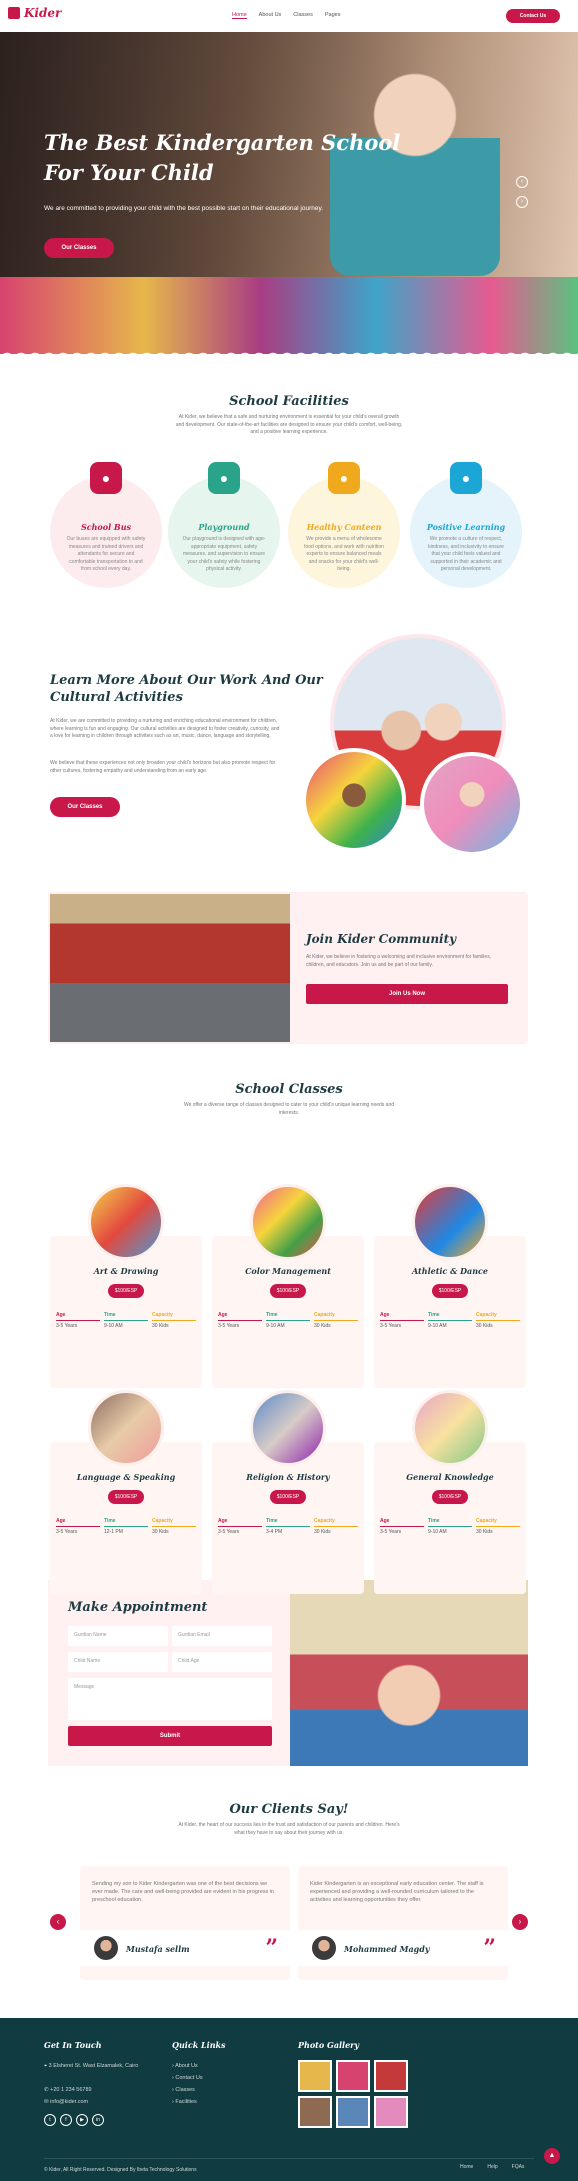 Image resolution: width=578 pixels, height=2181 pixels. Describe the element at coordinates (73, 2045) in the screenshot. I see `contact-title: Get In Touch` at that location.